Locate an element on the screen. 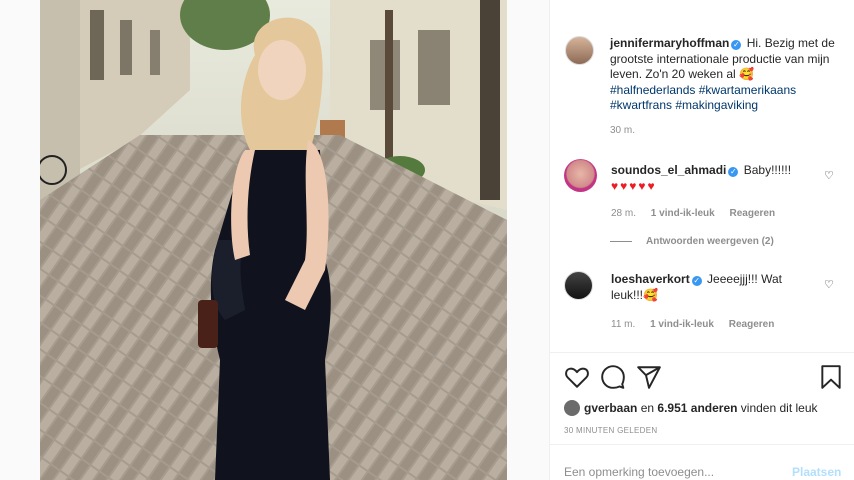  comment-body: soundos_el_ahmadi ✓ Baby!!!!!! ♥♥♥♥♥ is located at coordinates (711, 178).